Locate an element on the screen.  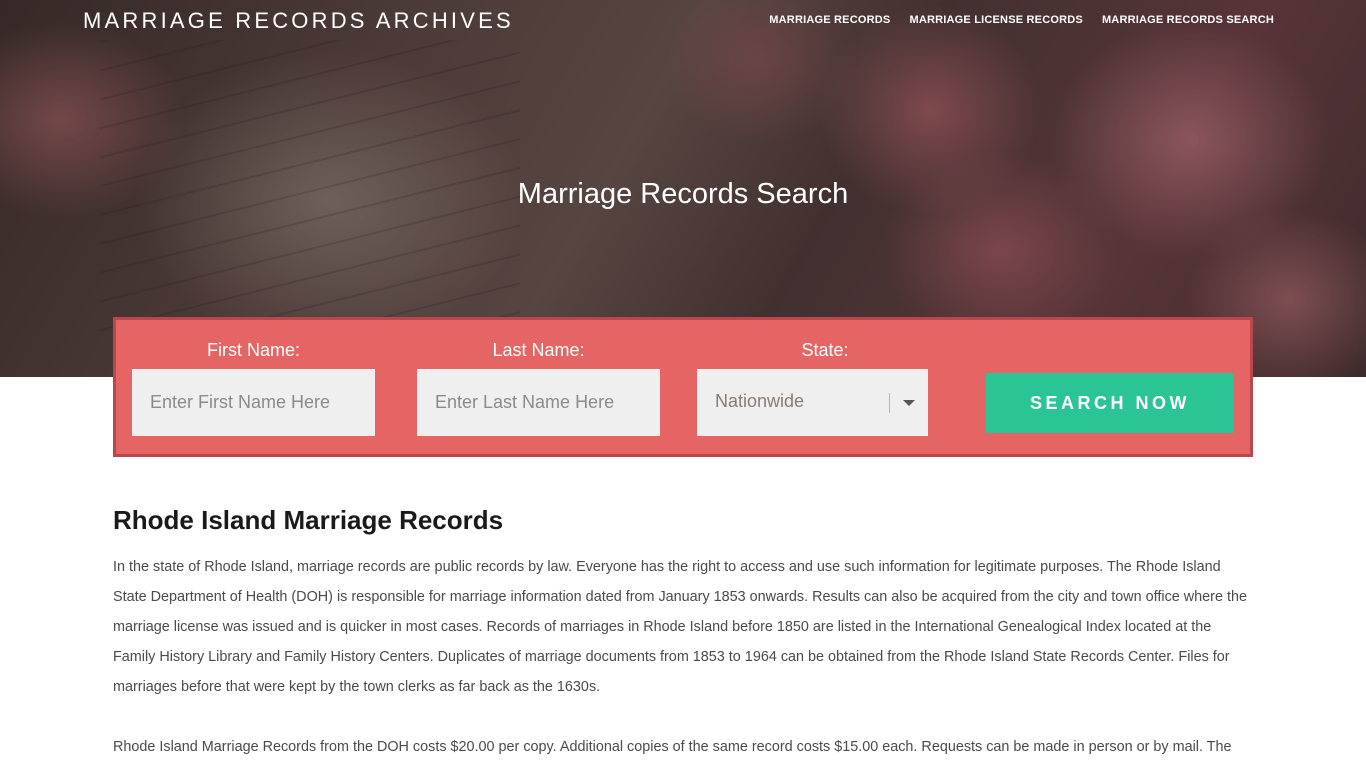
first-name-input is located at coordinates (253, 402).